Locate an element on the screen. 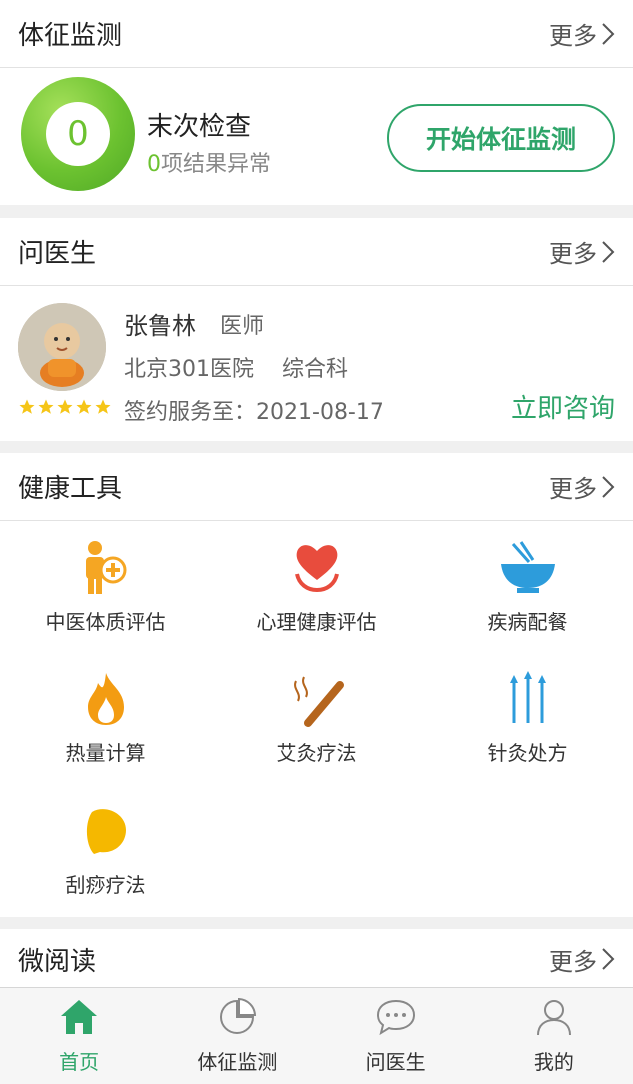 This screenshot has width=633, height=1084. abnormal-count: 0 is located at coordinates (154, 164).